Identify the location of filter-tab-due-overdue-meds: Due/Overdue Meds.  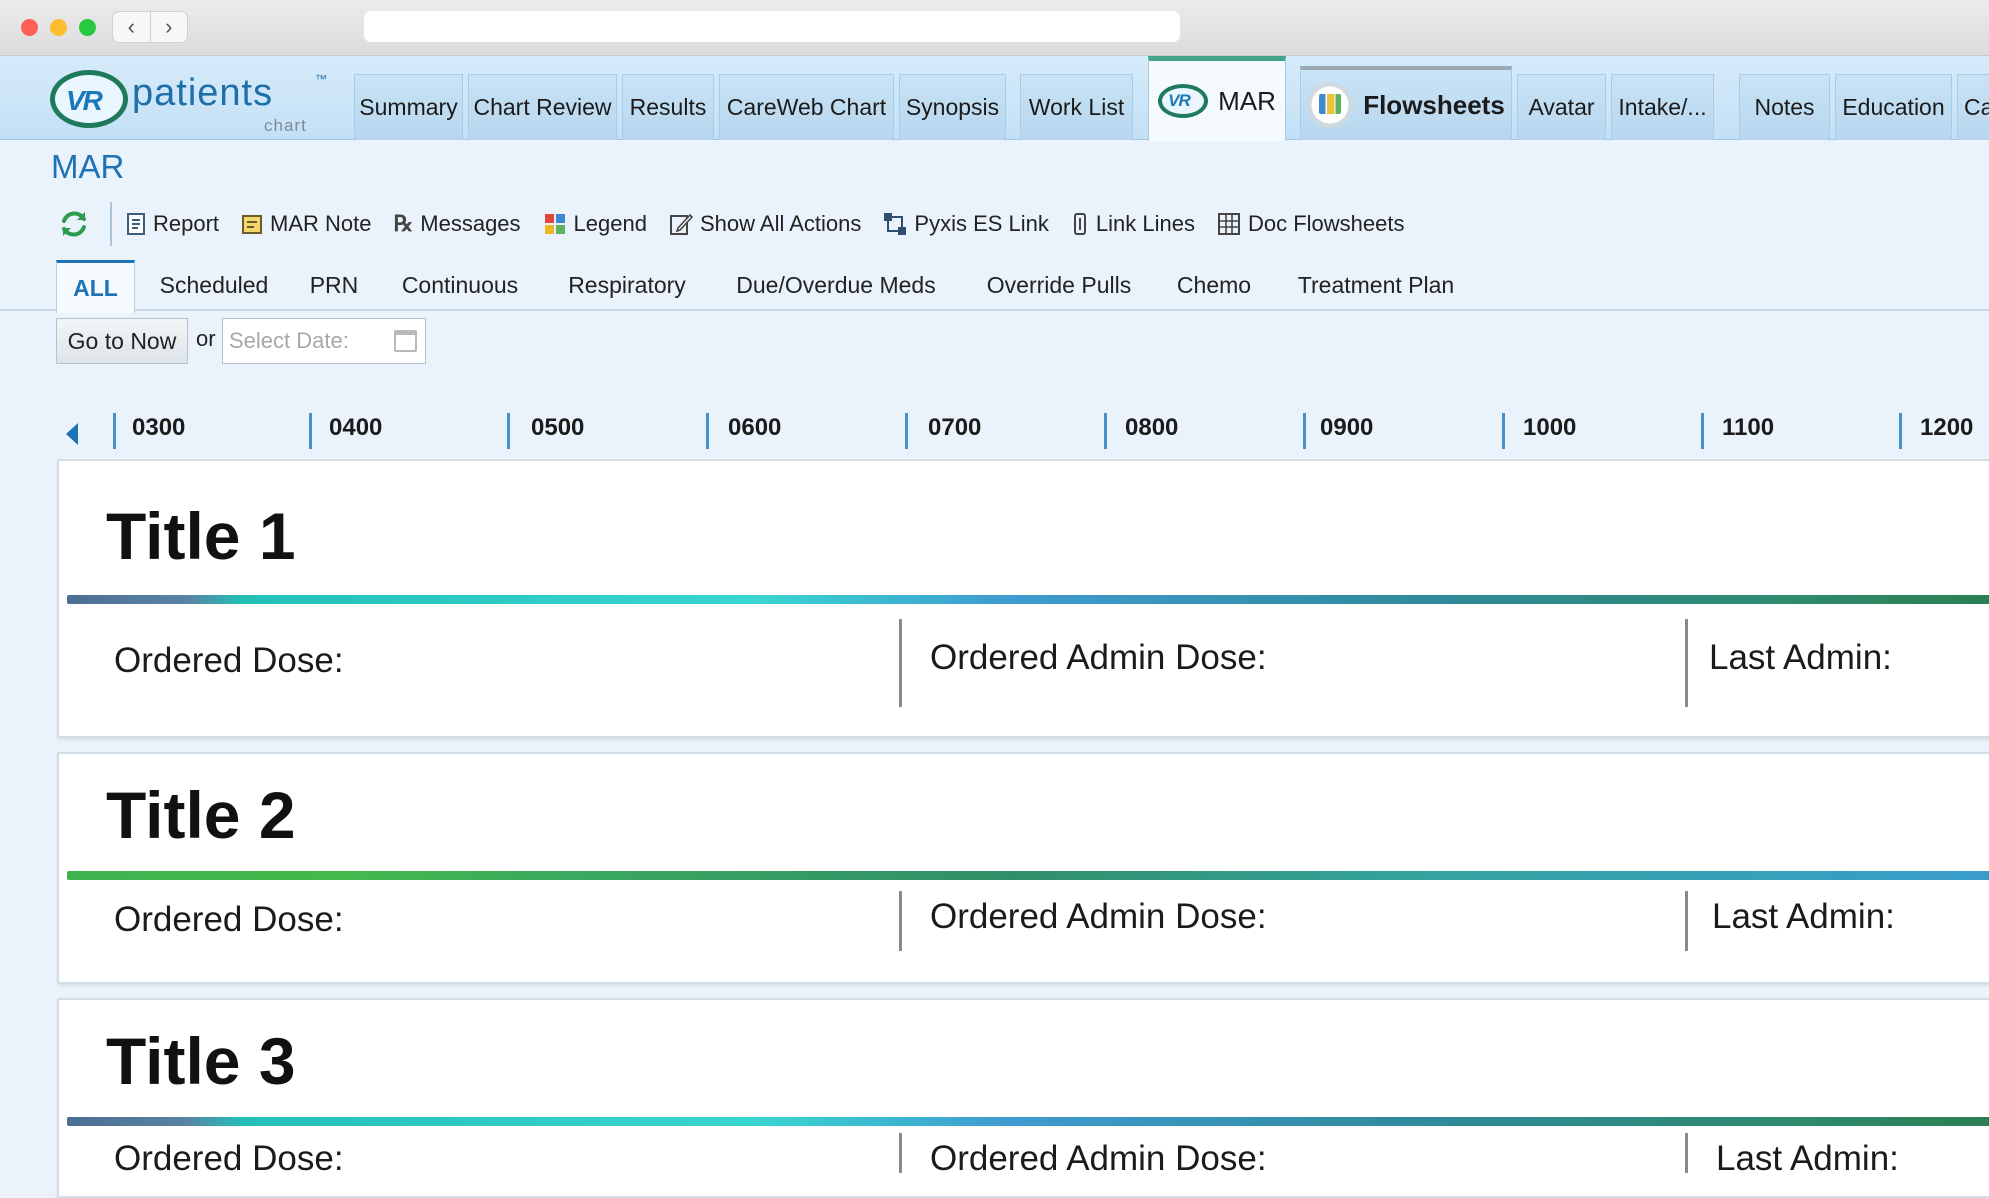
(836, 285).